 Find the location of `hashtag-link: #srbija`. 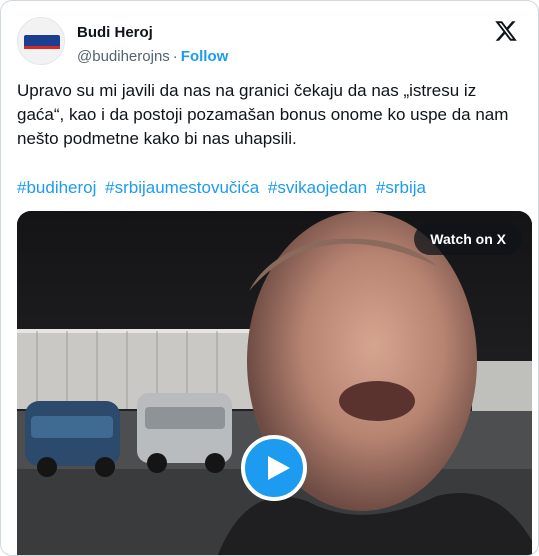

hashtag-link: #srbija is located at coordinates (401, 187).